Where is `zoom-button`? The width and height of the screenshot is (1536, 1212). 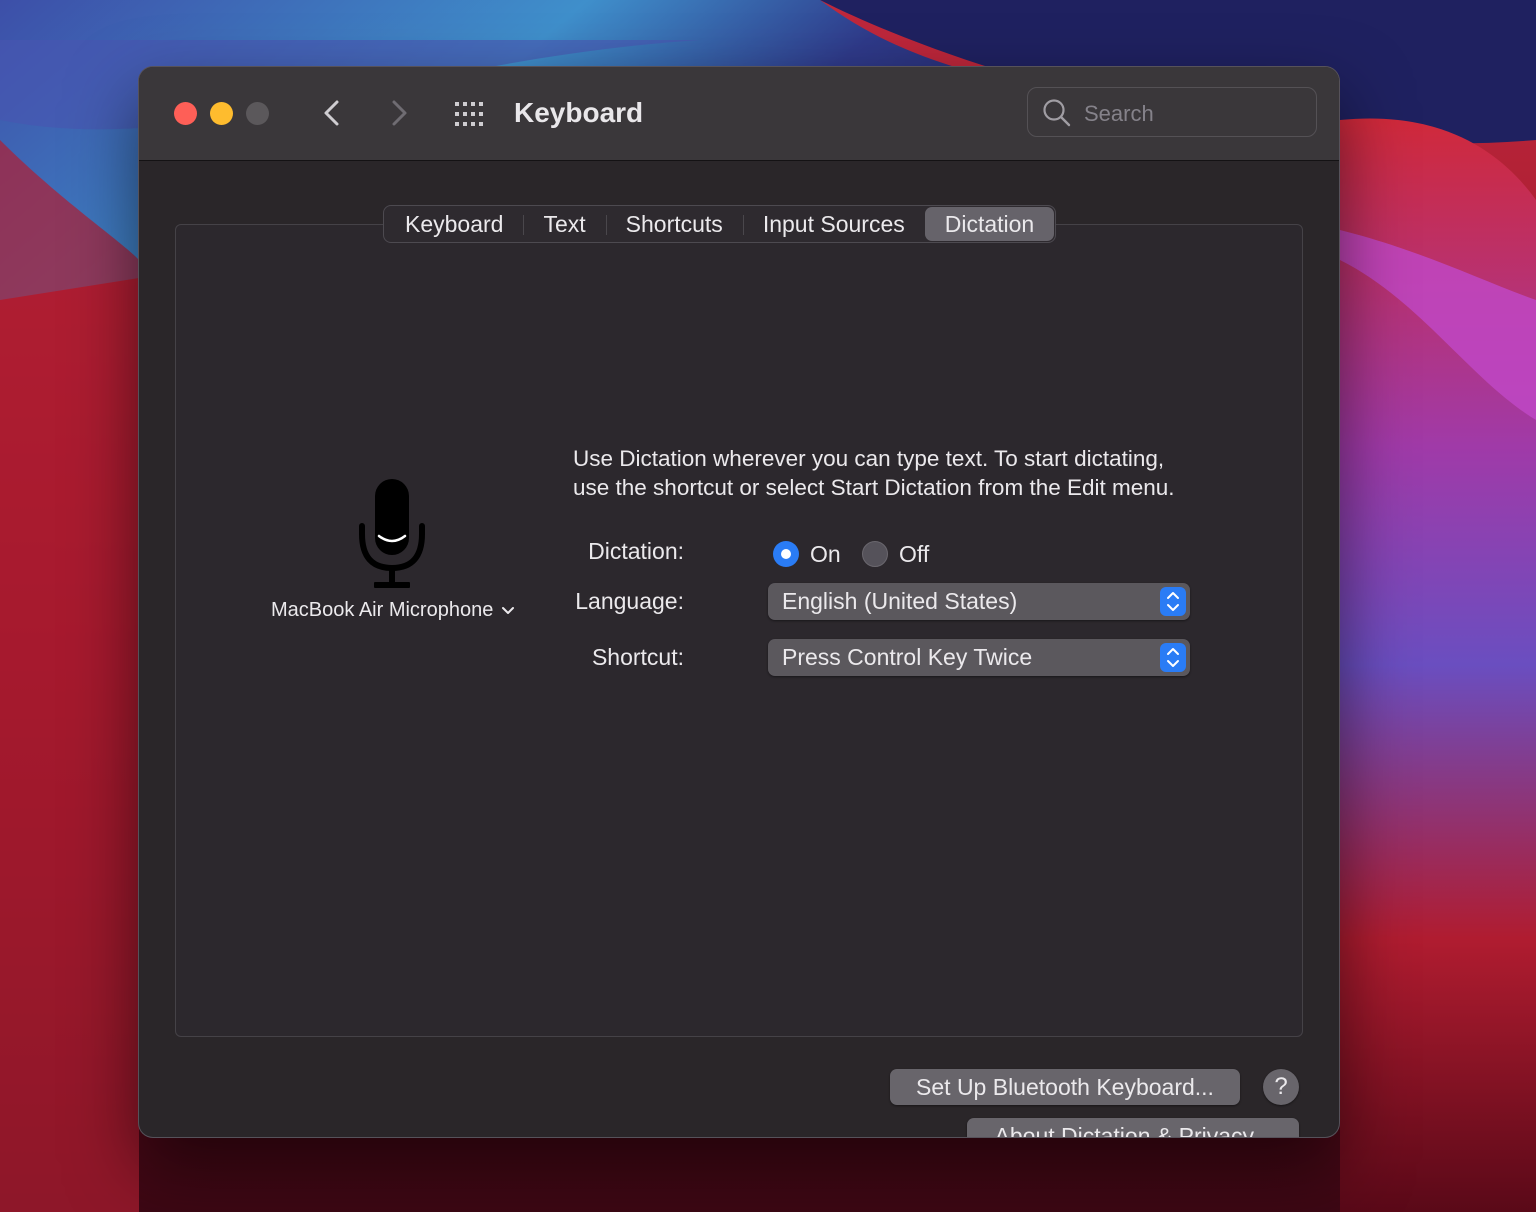
zoom-button is located at coordinates (257, 113).